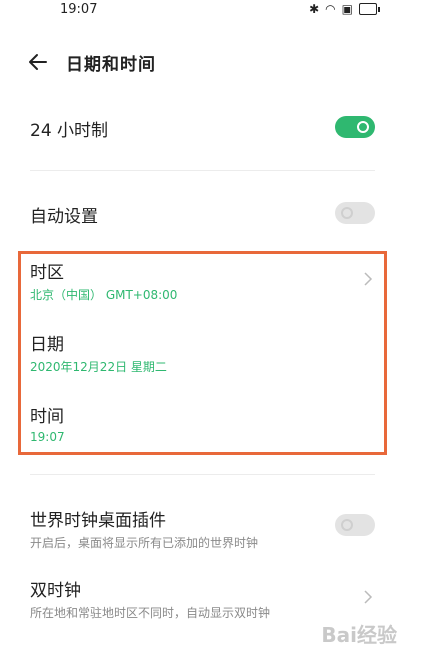  I want to click on back-arrow-icon, so click(38, 62).